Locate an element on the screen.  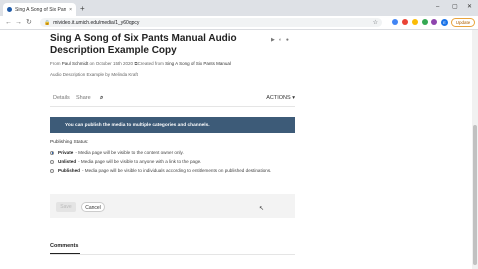
actions-dropdown: ACTIONS ▾ is located at coordinates (280, 98).